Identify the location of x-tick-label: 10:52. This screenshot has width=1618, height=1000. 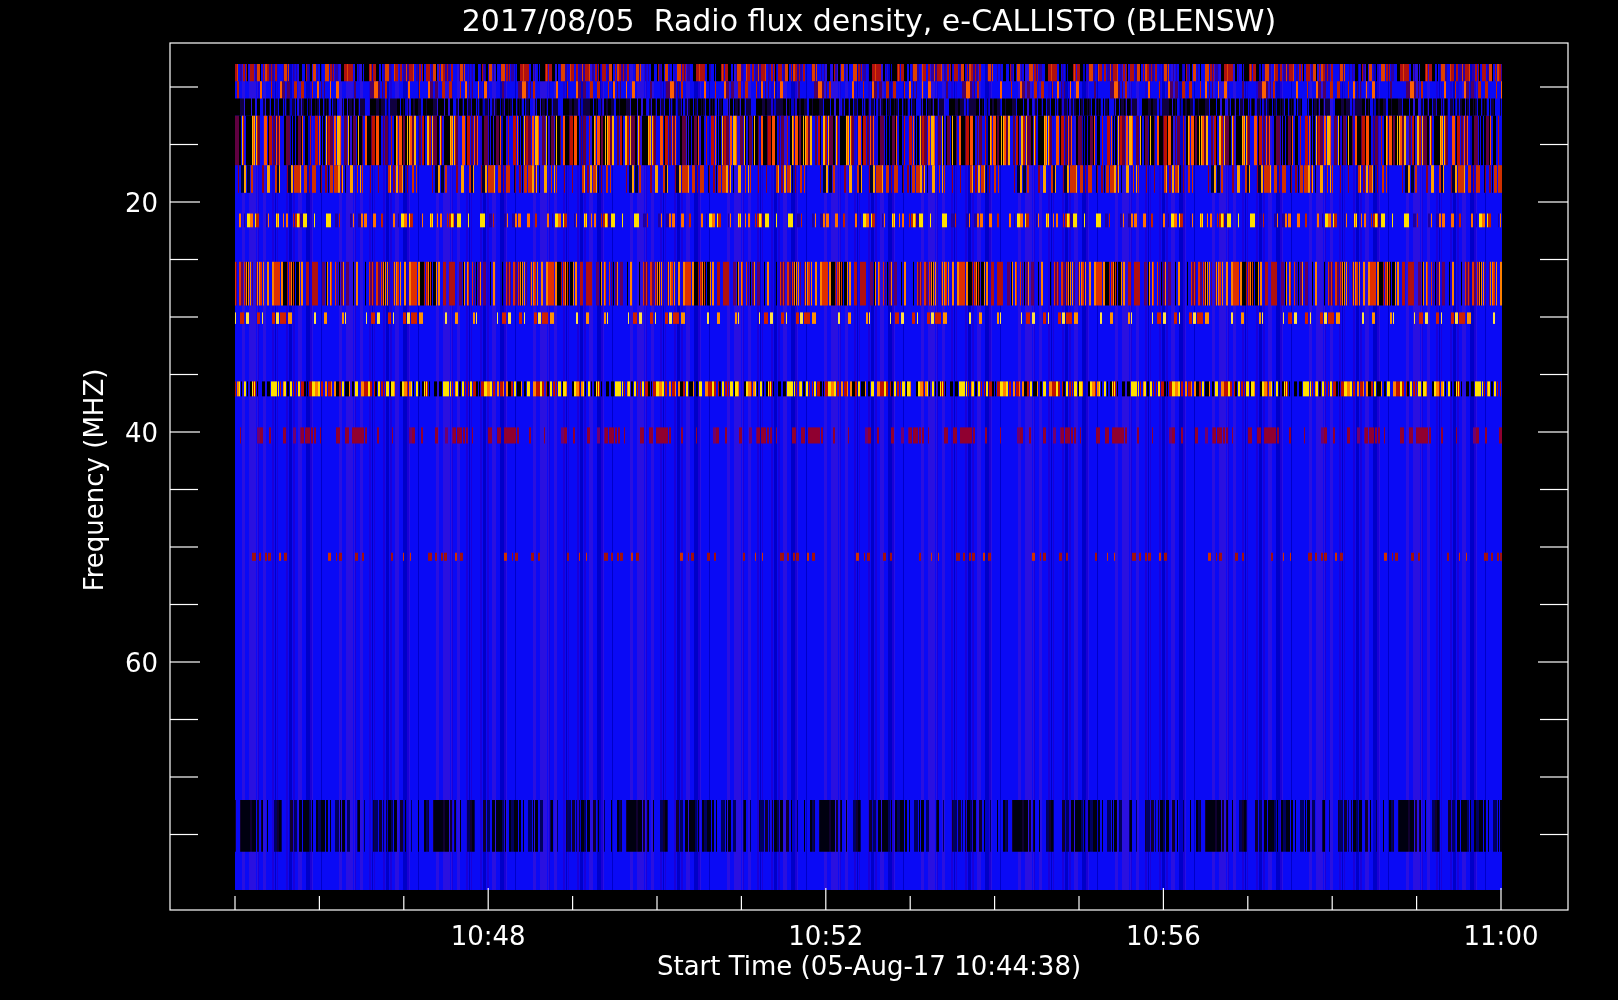
(826, 936).